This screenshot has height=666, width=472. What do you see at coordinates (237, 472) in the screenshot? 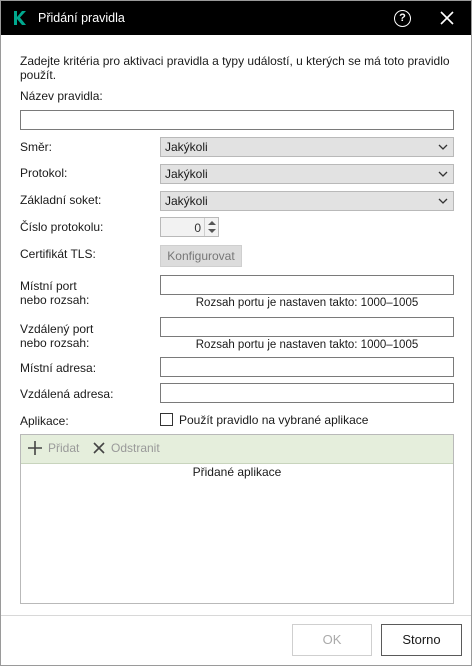
I see `added-apps-header: Přidané aplikace` at bounding box center [237, 472].